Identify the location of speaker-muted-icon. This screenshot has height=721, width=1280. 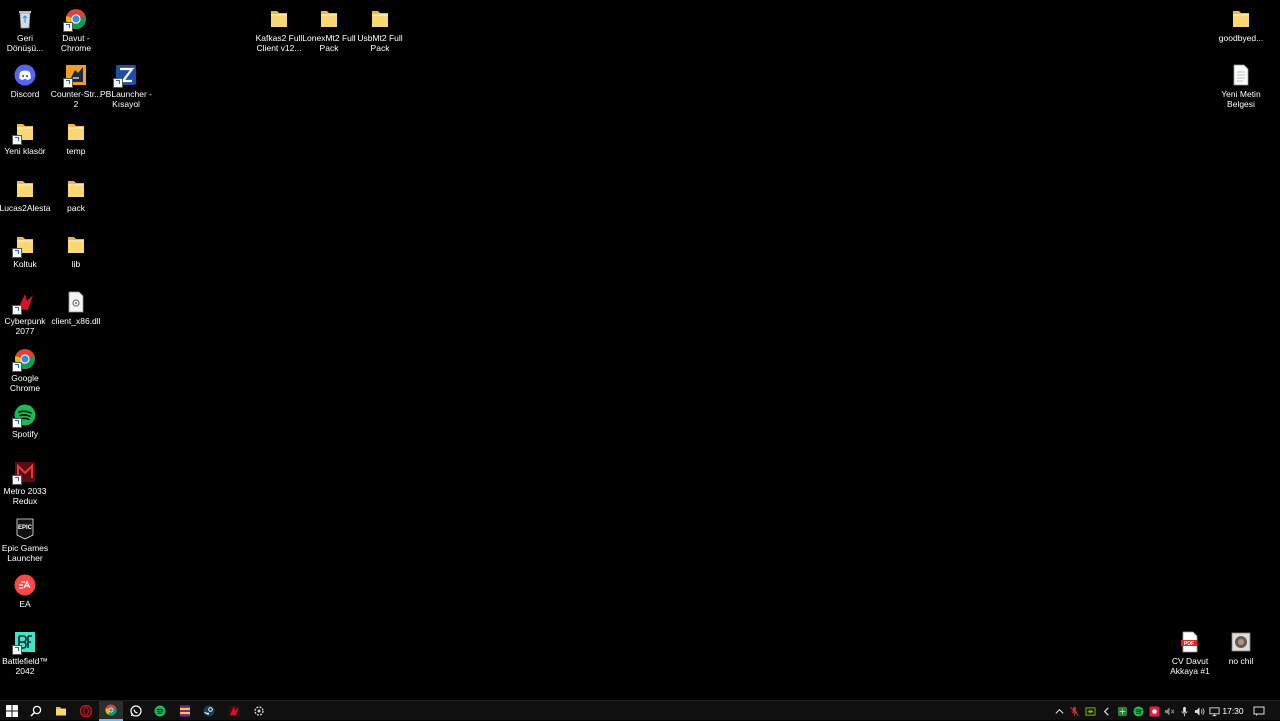
(1169, 711).